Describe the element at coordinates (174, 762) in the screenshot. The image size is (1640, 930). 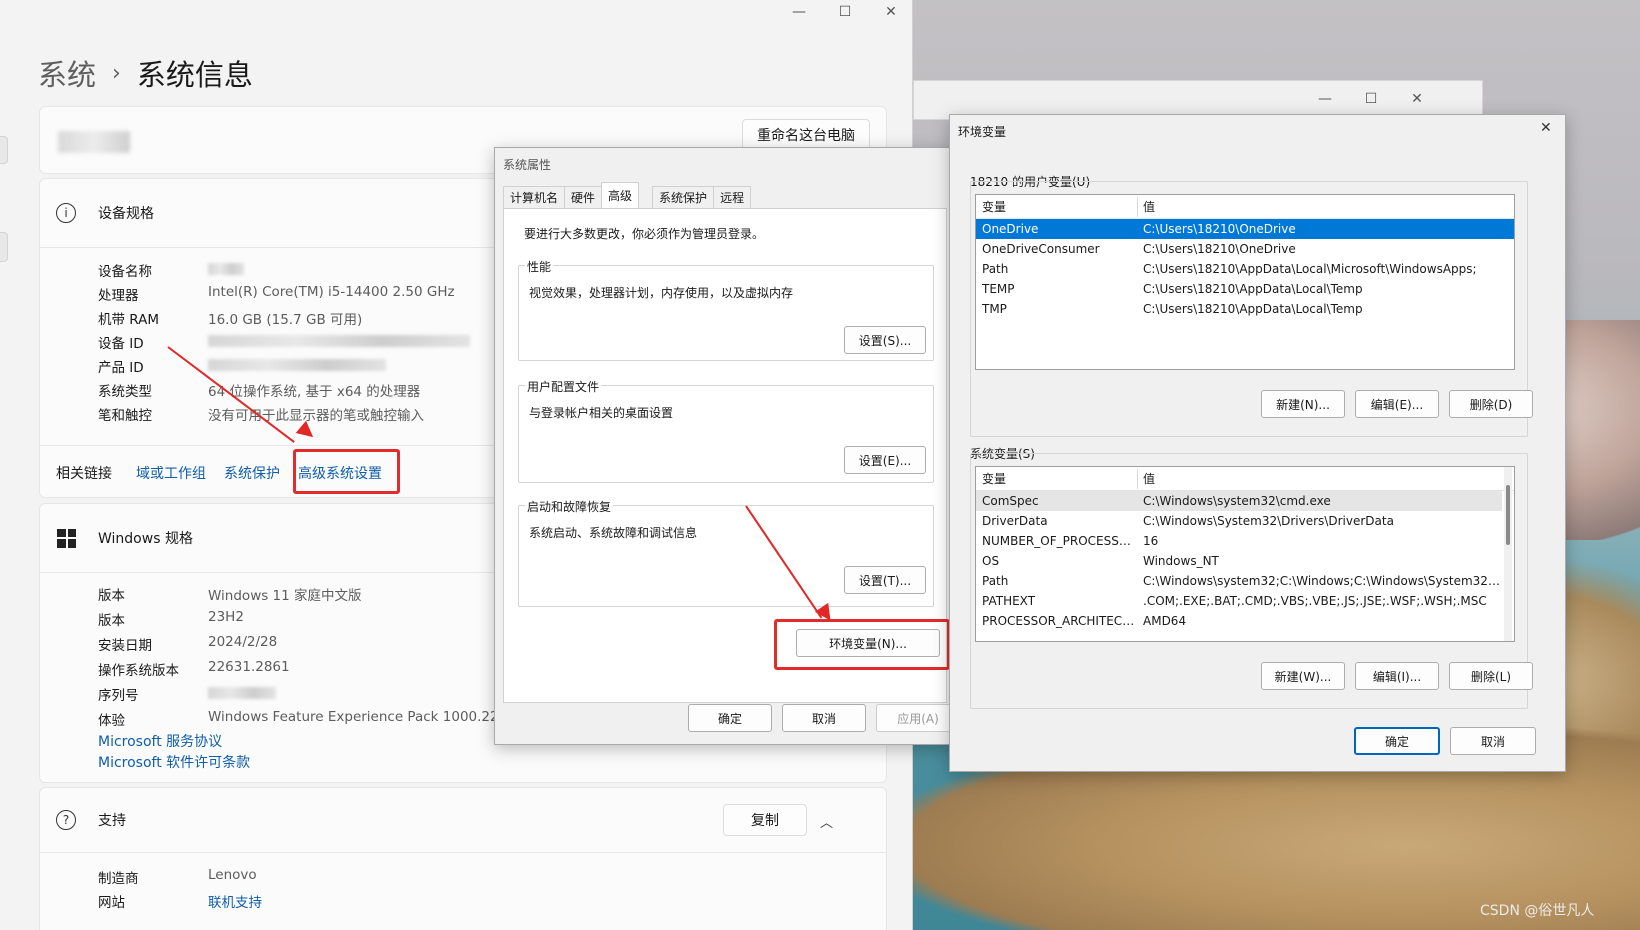
I see `link-license-terms: Microsoft 软件许可条款` at that location.